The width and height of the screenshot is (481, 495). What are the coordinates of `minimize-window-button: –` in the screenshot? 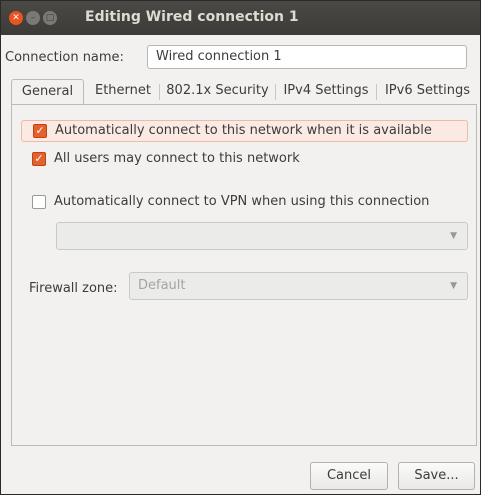 It's located at (33, 18).